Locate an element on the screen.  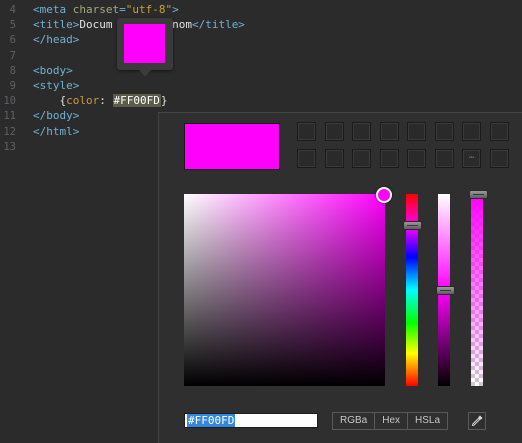
code-token: </html> is located at coordinates (56, 131).